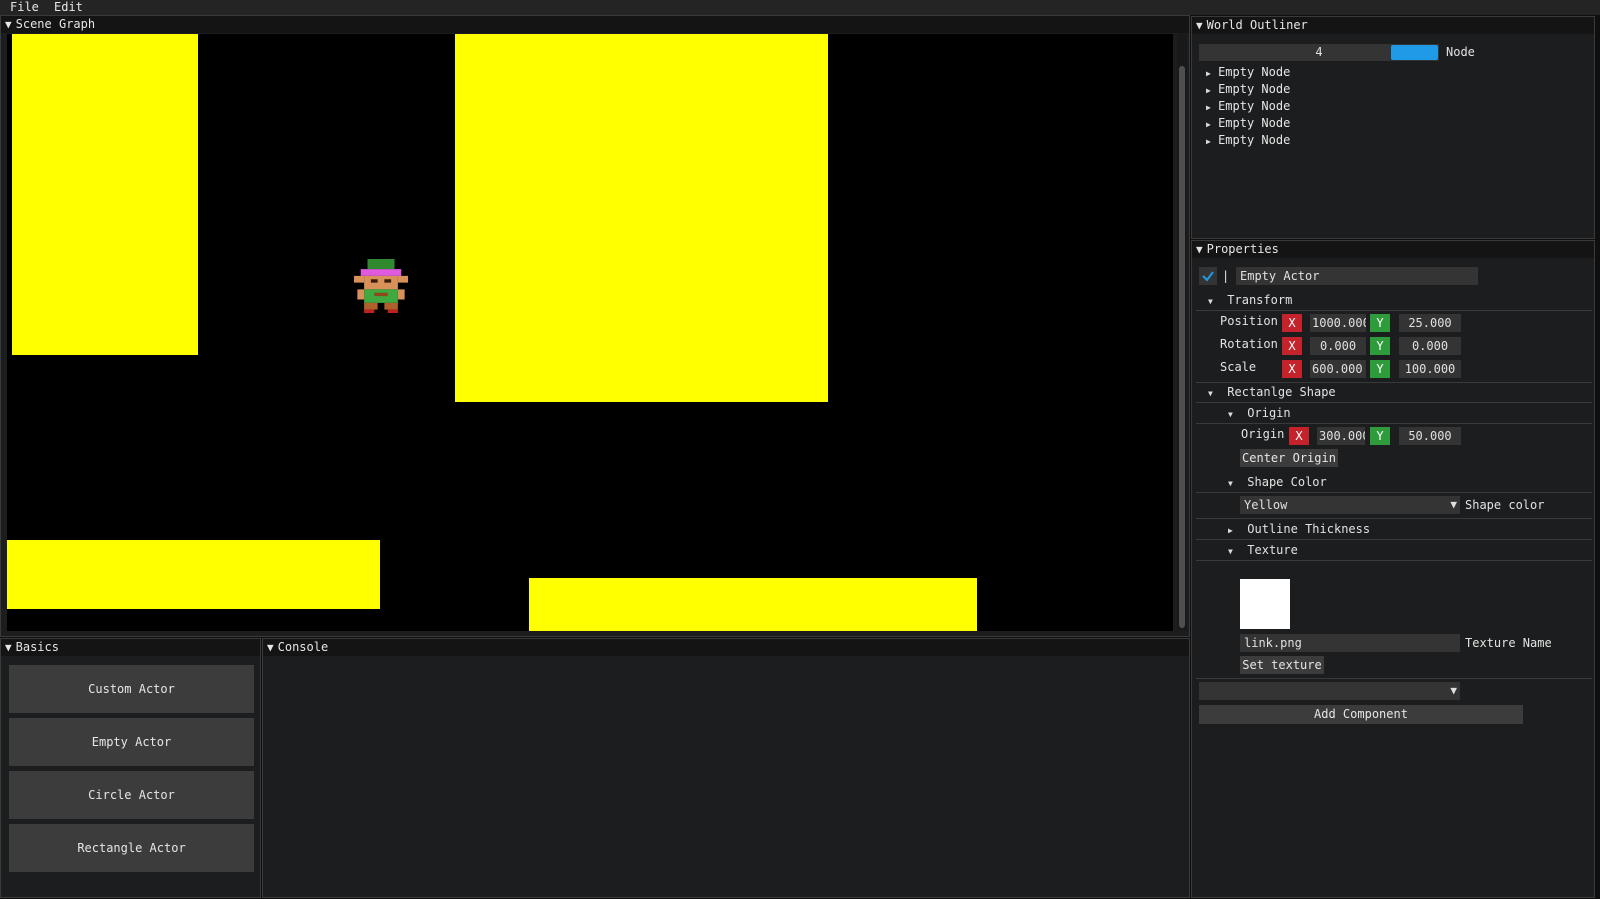 This screenshot has height=899, width=1600. I want to click on origin-header: ▼ Origin, so click(1259, 414).